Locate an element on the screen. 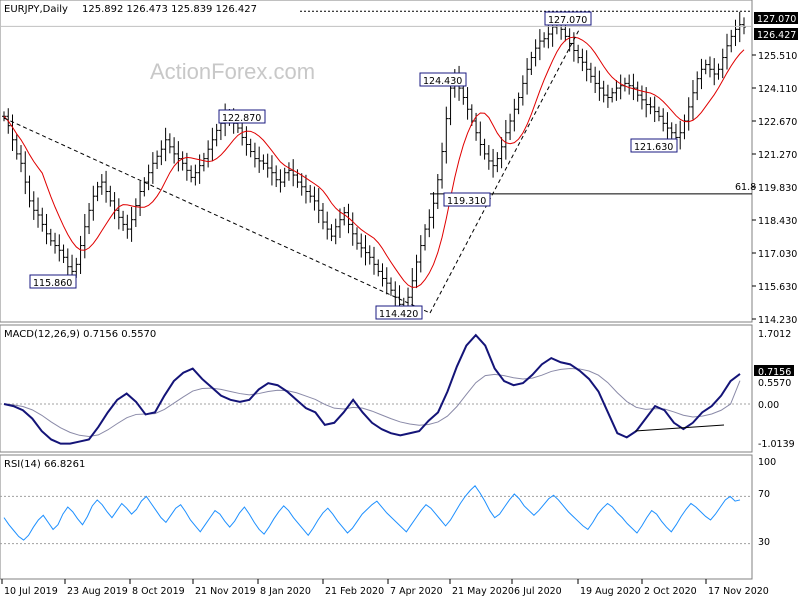 This screenshot has width=800, height=600. date-axis-label: 19 Aug 2020 is located at coordinates (610, 591).